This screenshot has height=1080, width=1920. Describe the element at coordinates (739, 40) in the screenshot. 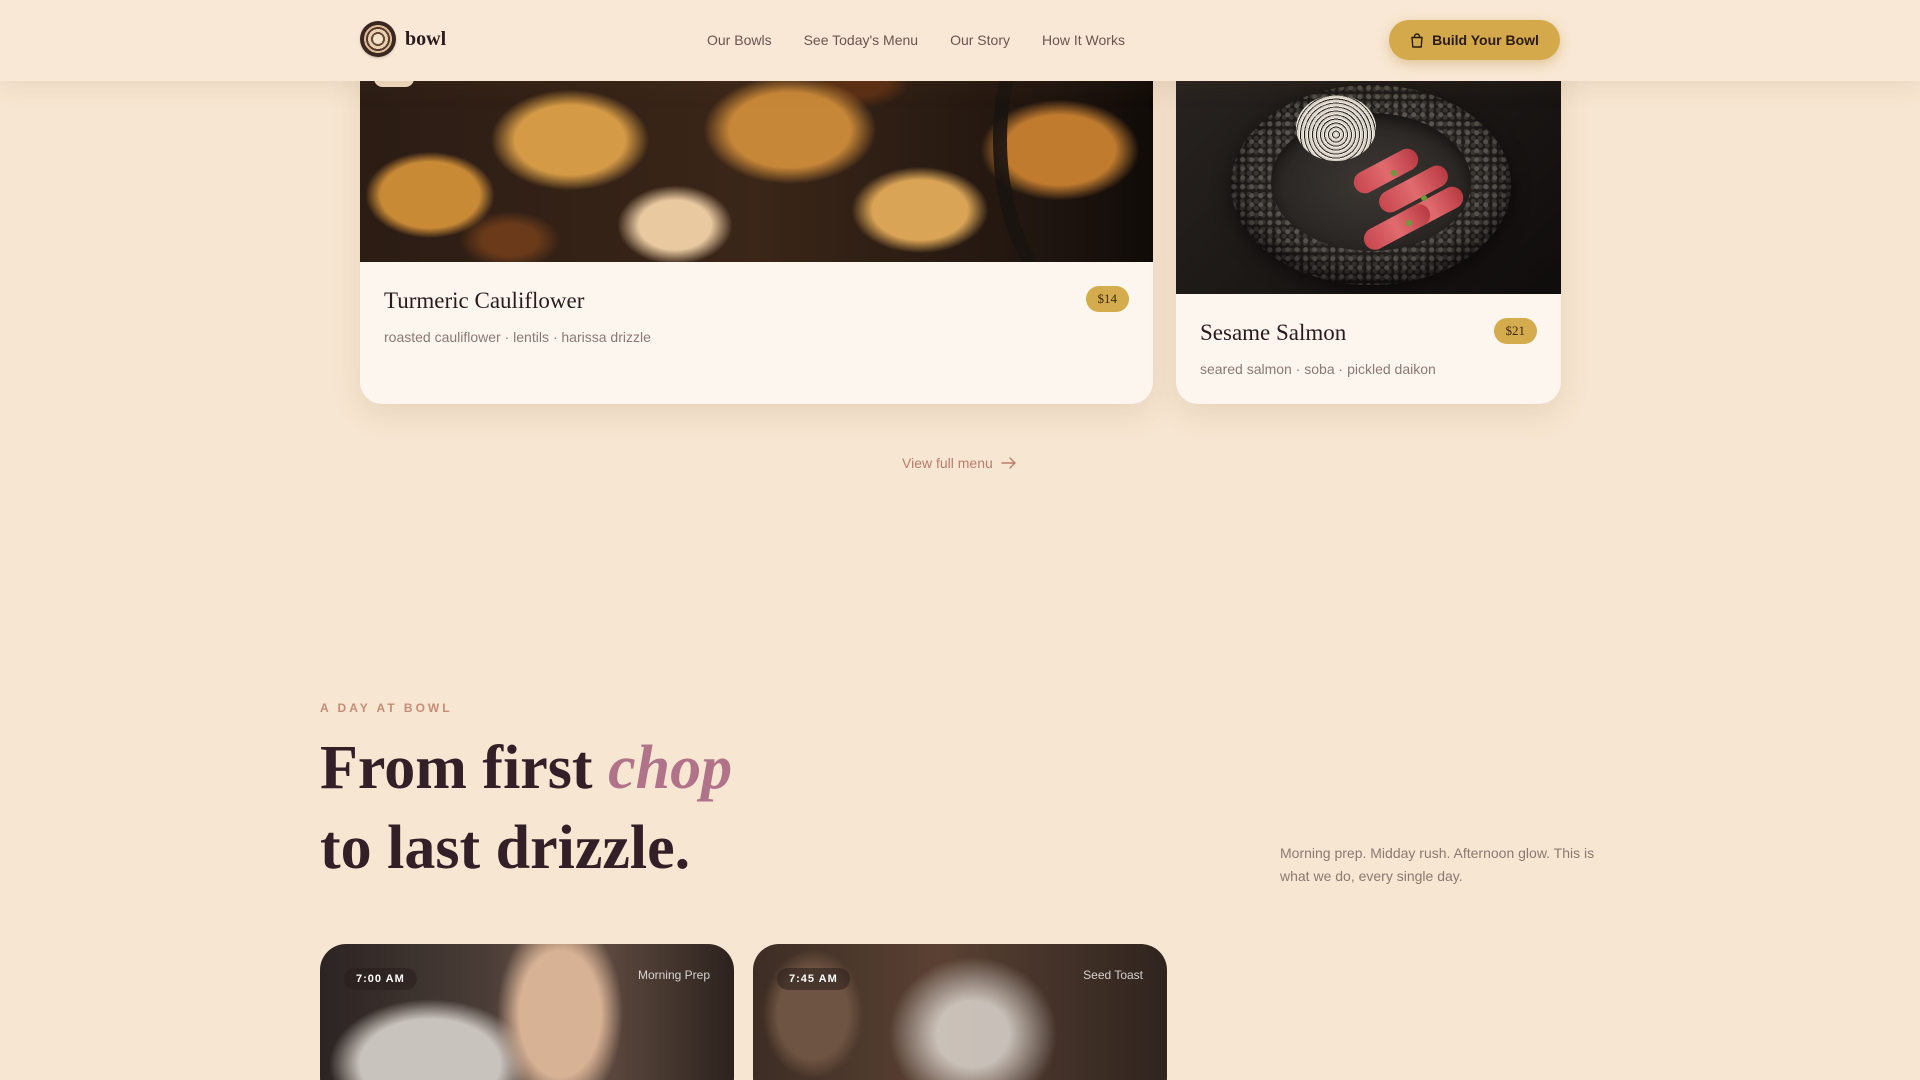

I see `nav-our-bowls: Our Bowls` at that location.